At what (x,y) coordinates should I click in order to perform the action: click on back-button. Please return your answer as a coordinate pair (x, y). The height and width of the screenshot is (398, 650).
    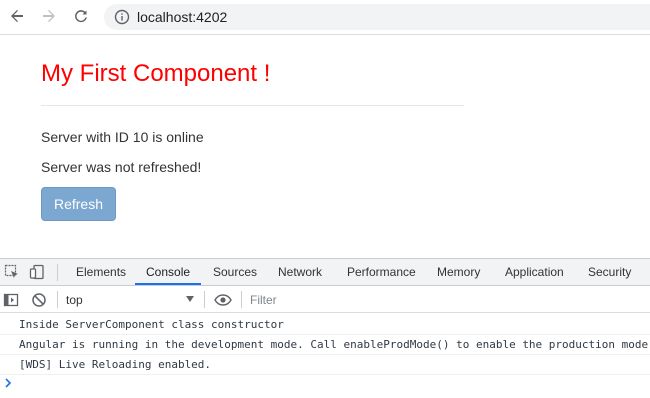
    Looking at the image, I should click on (17, 16).